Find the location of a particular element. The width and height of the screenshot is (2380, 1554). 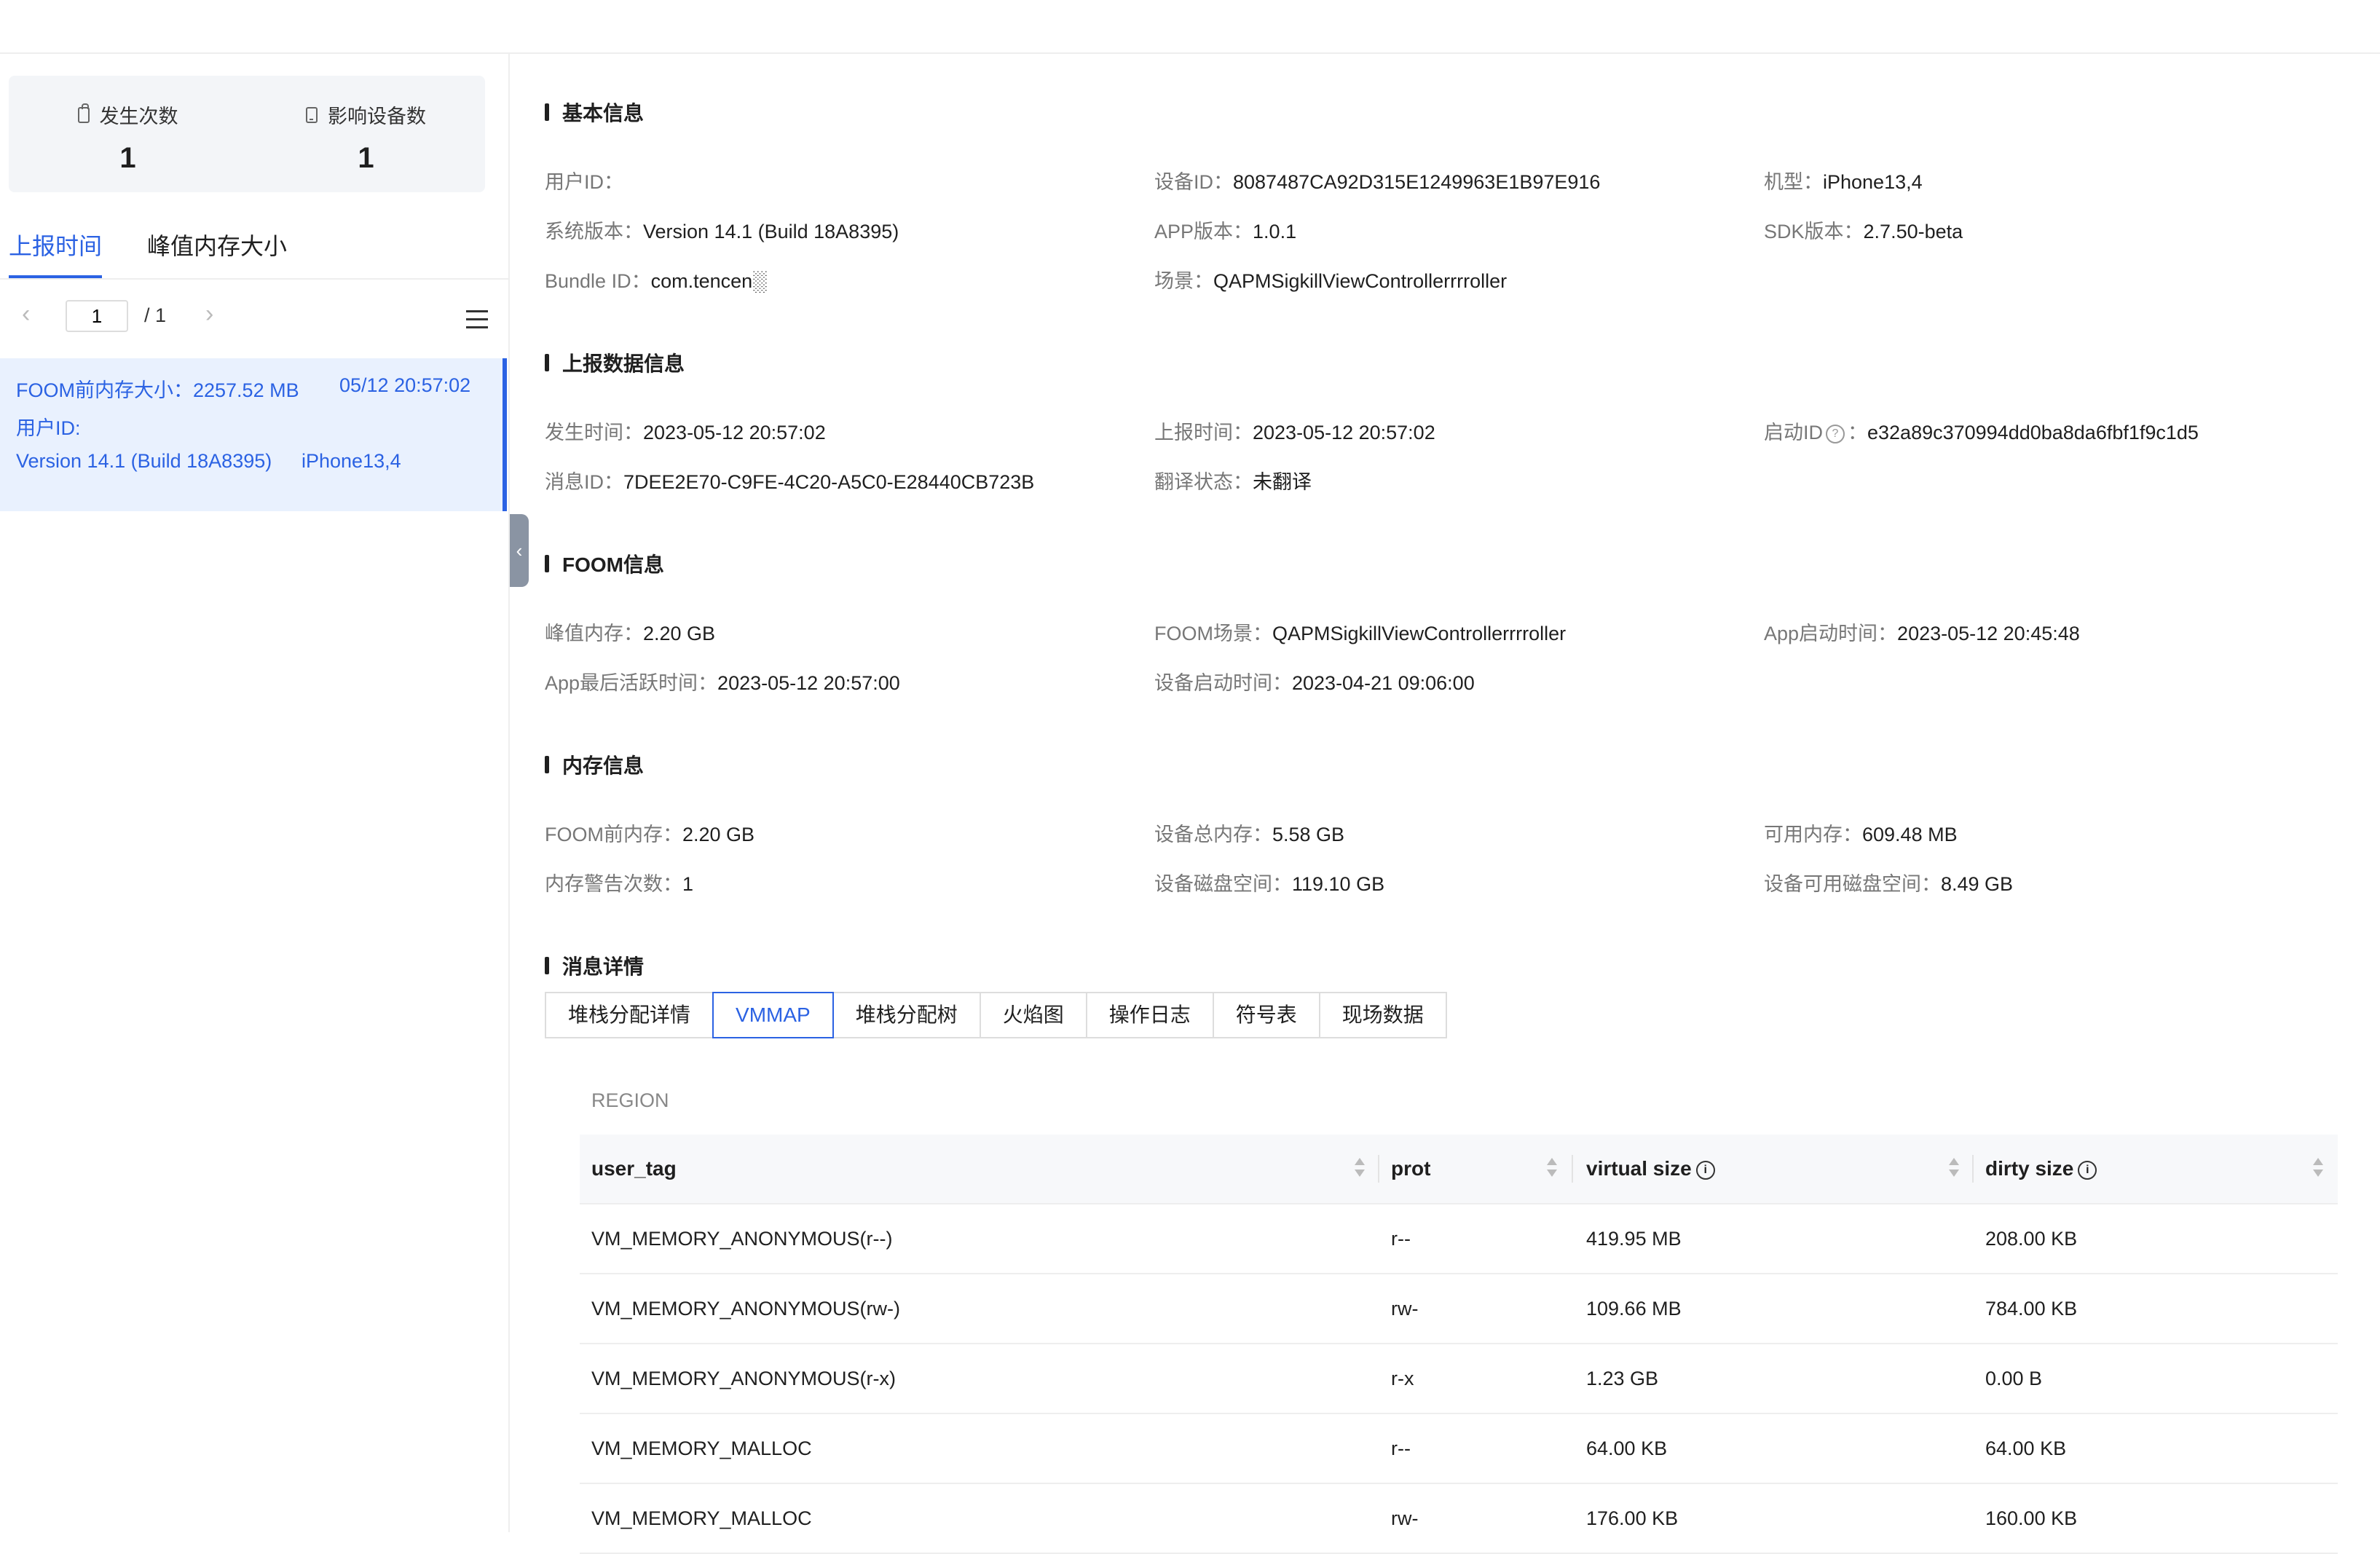

stat-occurrences-value: 1 is located at coordinates (127, 158).